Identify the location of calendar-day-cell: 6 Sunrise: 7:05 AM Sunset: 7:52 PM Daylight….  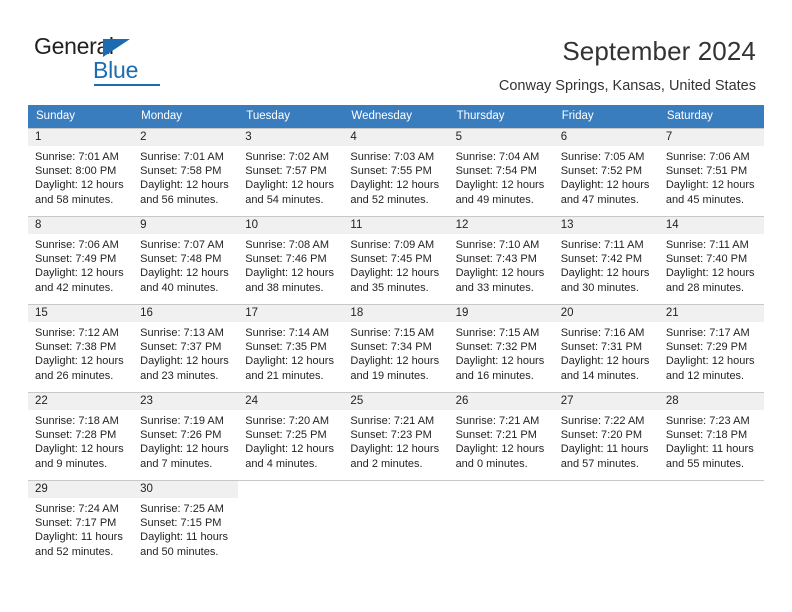
(606, 169).